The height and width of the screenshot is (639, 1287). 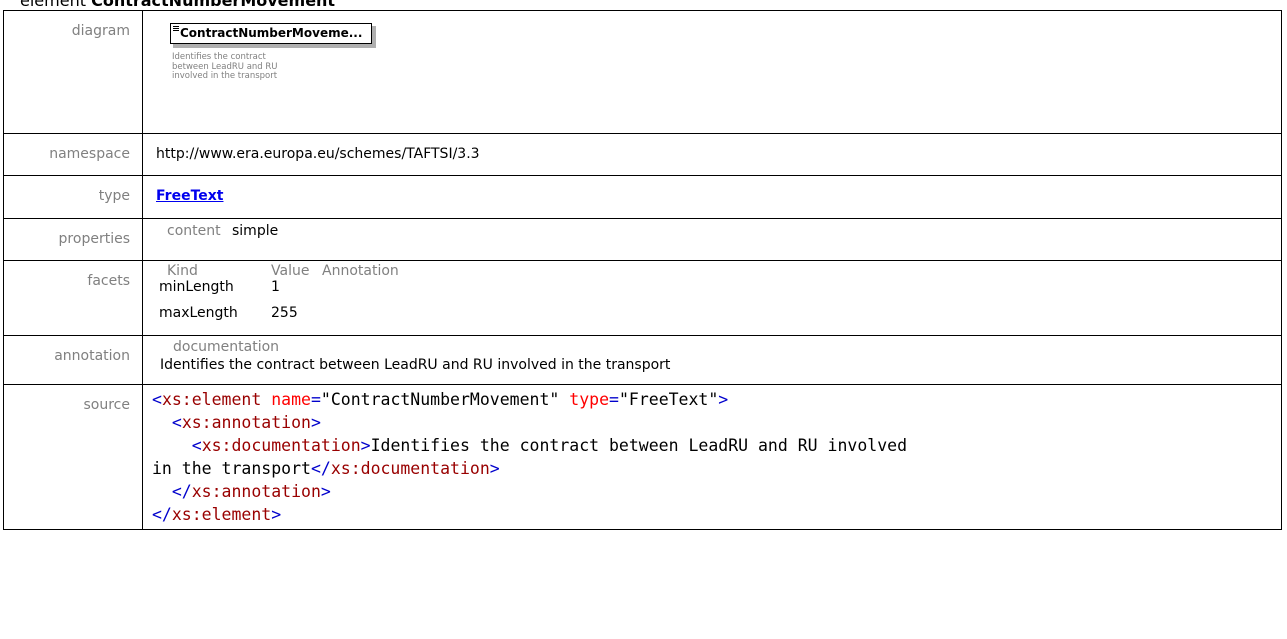 I want to click on property-value: simple, so click(x=255, y=231).